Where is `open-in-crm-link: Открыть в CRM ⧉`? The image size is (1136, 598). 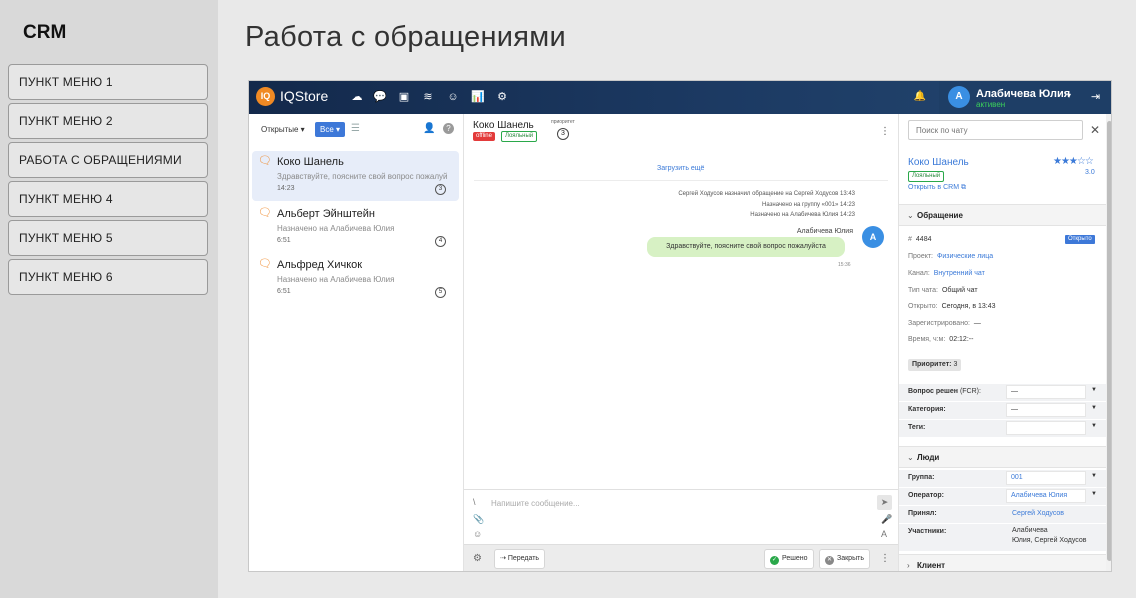
open-in-crm-link: Открыть в CRM ⧉ is located at coordinates (937, 188).